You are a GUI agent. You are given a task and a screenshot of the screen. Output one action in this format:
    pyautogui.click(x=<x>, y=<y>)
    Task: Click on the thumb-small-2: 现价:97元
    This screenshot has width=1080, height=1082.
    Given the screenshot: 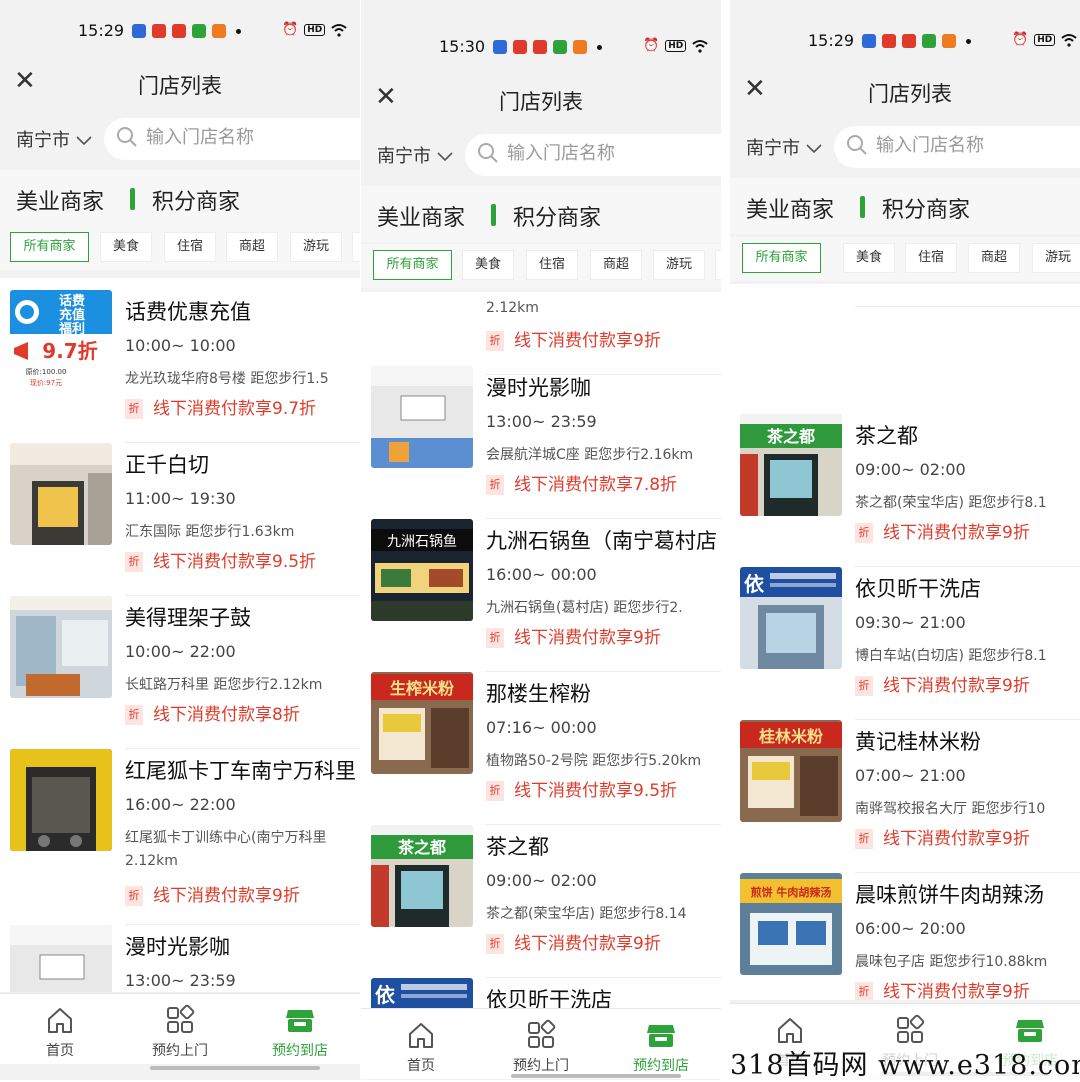 What is the action you would take?
    pyautogui.click(x=46, y=383)
    